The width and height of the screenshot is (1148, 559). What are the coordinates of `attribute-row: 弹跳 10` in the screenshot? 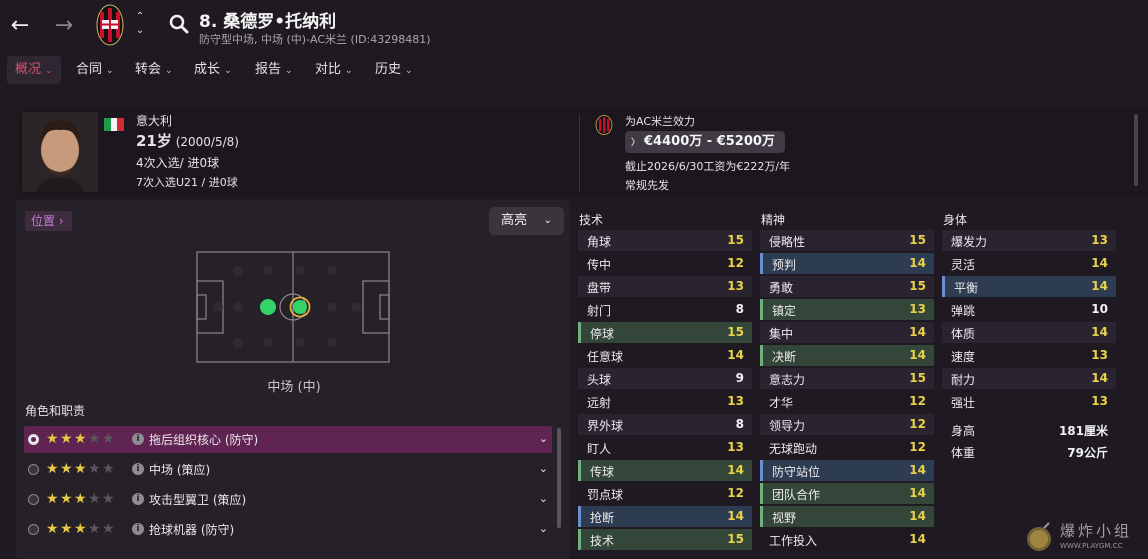 It's located at (1029, 309).